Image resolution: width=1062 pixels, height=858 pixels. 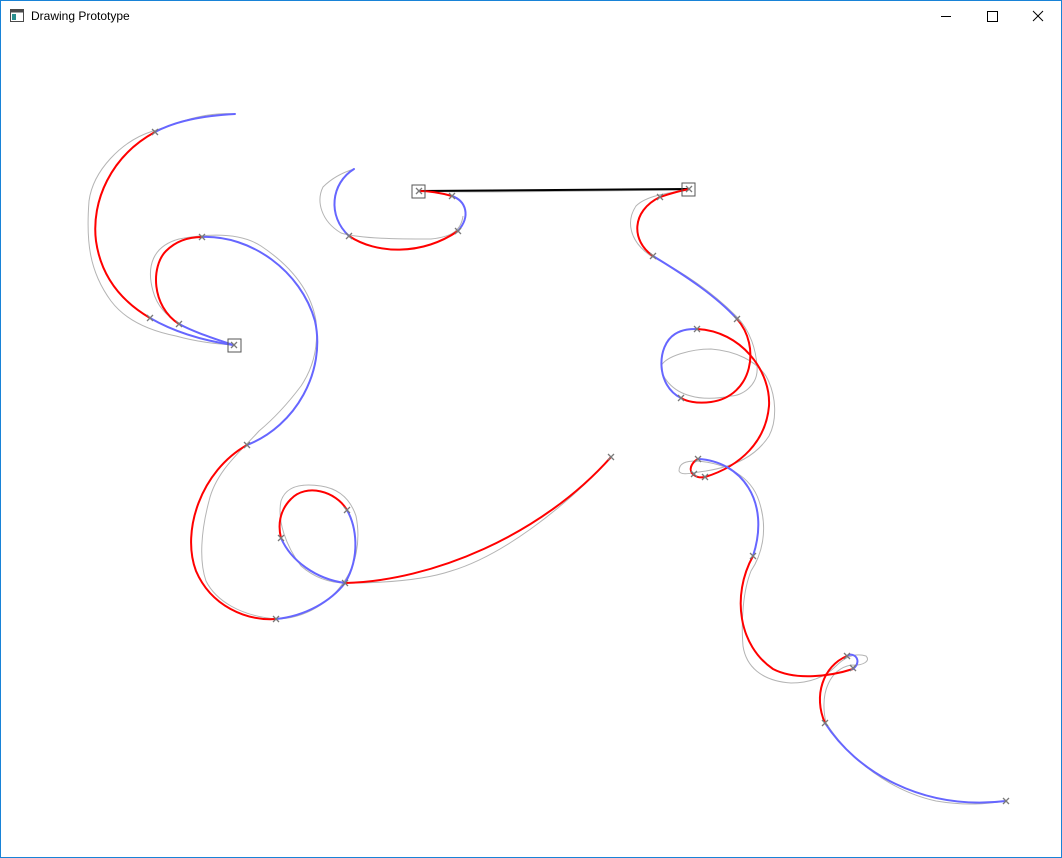 I want to click on title-bar: Drawing Prototype, so click(x=531, y=16).